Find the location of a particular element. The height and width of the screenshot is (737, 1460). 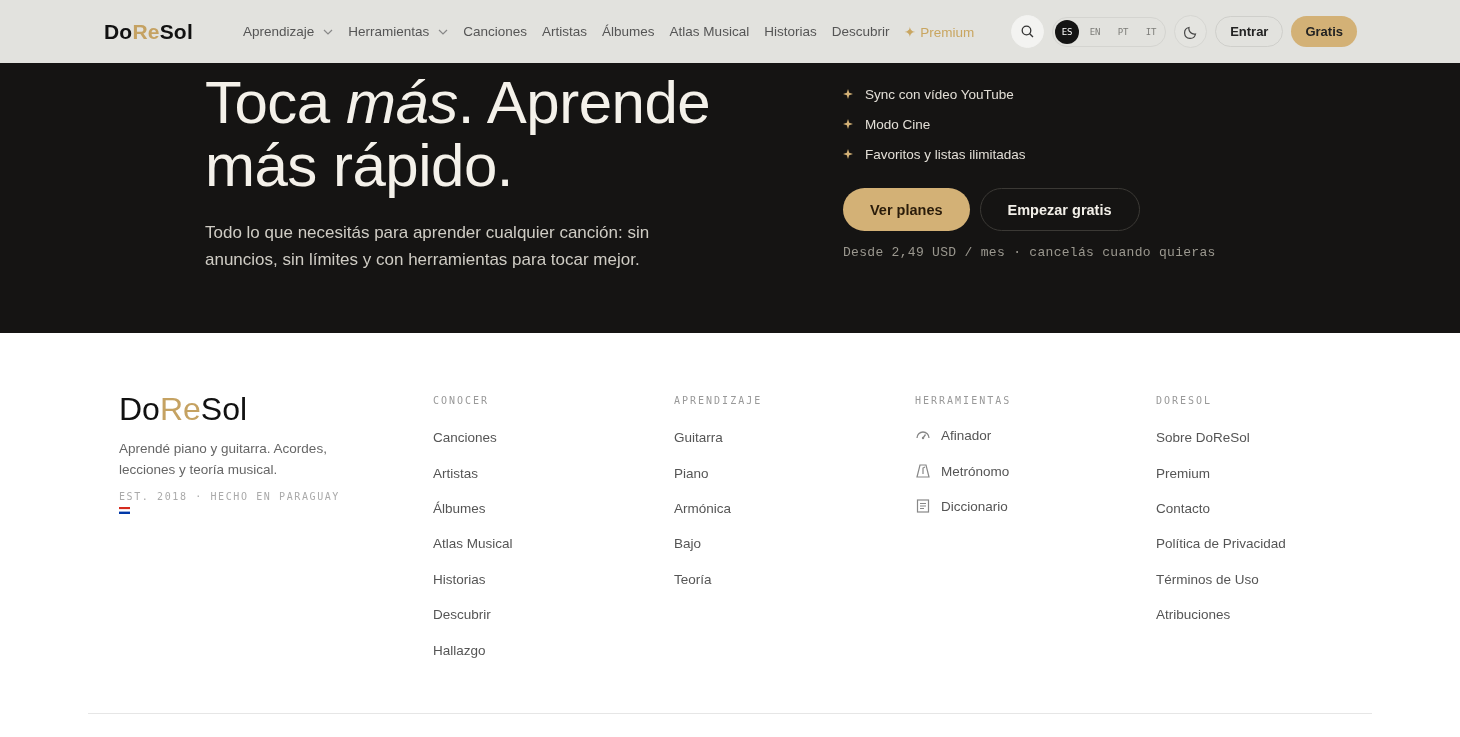

theme-toggle-button is located at coordinates (1191, 31).